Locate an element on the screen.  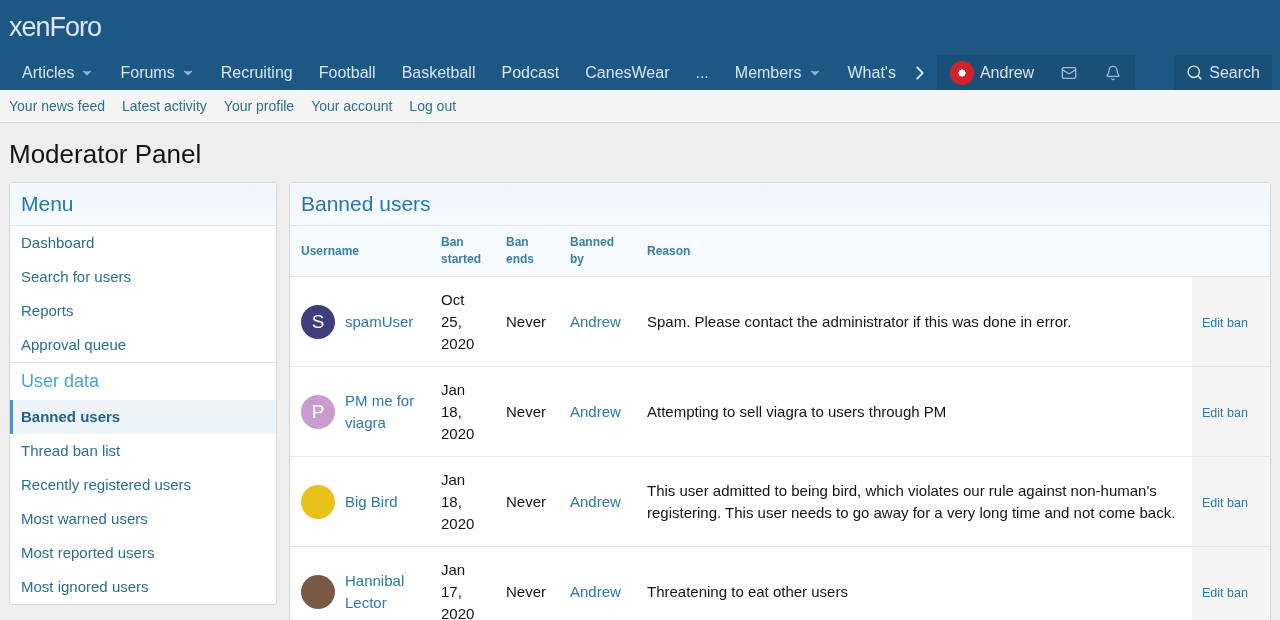
sidebar-item: Reports is located at coordinates (143, 311).